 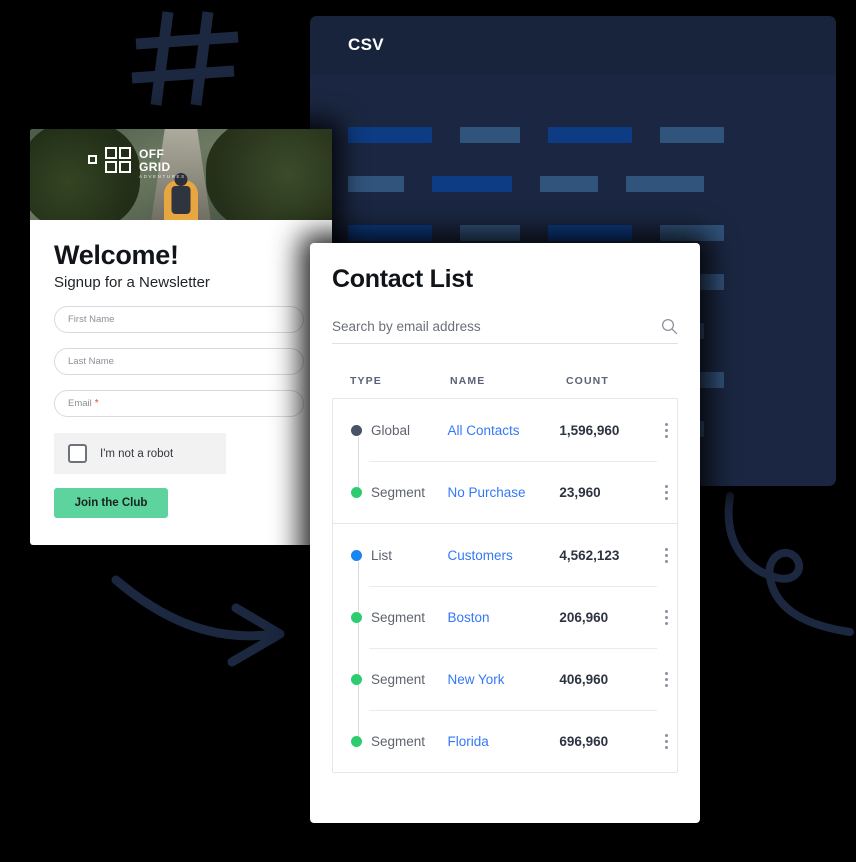 I want to click on first-name-field: First Name, so click(x=179, y=319).